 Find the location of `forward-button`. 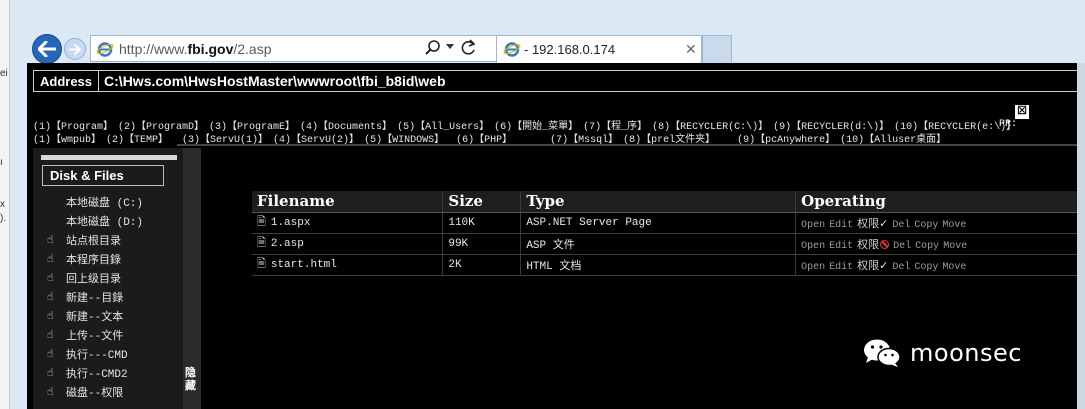

forward-button is located at coordinates (75, 49).